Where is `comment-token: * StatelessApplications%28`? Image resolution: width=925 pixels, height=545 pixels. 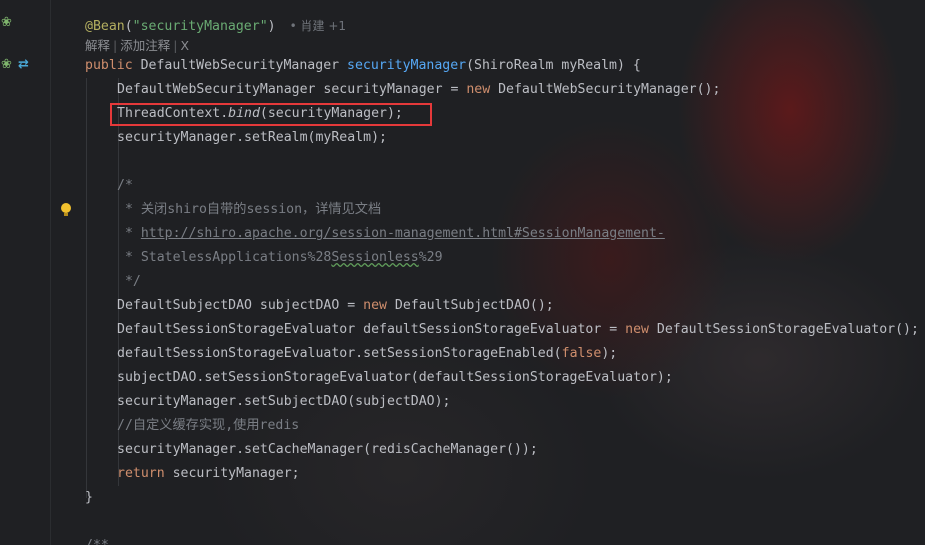 comment-token: * StatelessApplications%28 is located at coordinates (224, 257).